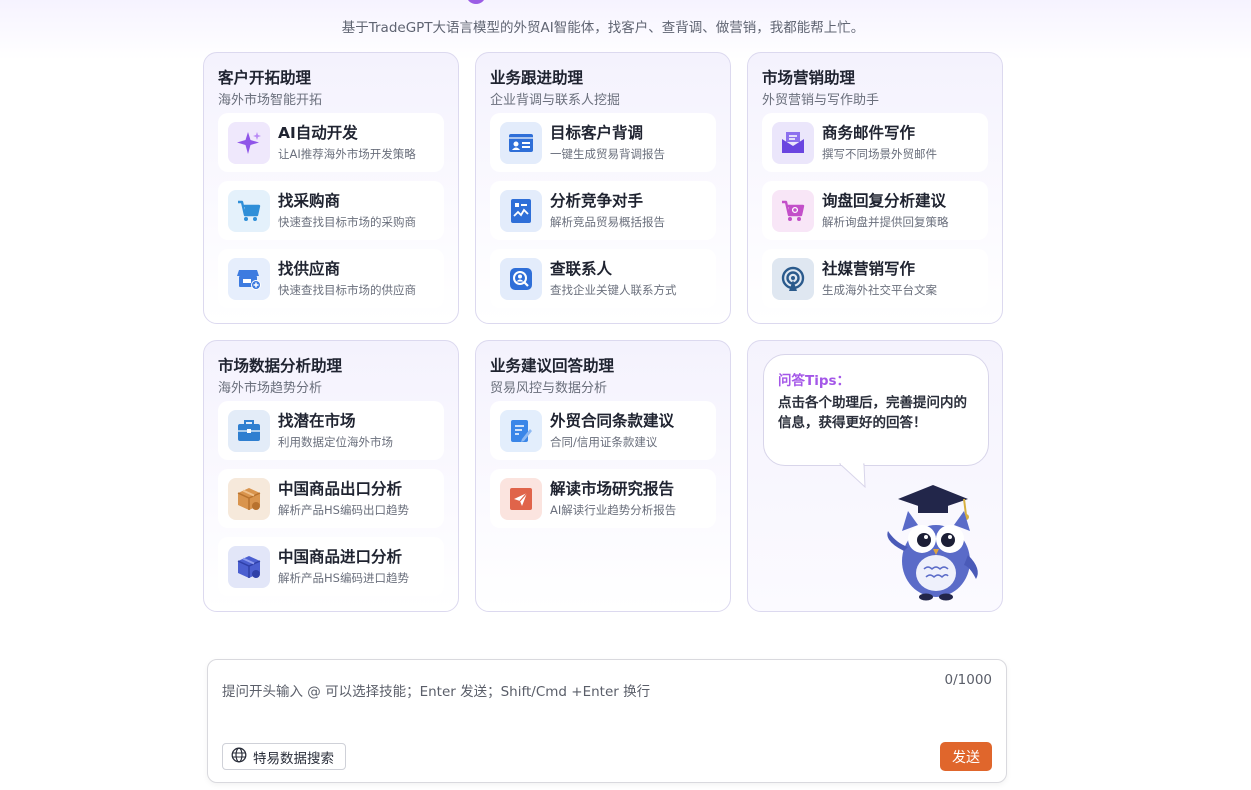 The height and width of the screenshot is (790, 1251). What do you see at coordinates (607, 222) in the screenshot?
I see `item-desc: 解析竞品贸易概括报告` at bounding box center [607, 222].